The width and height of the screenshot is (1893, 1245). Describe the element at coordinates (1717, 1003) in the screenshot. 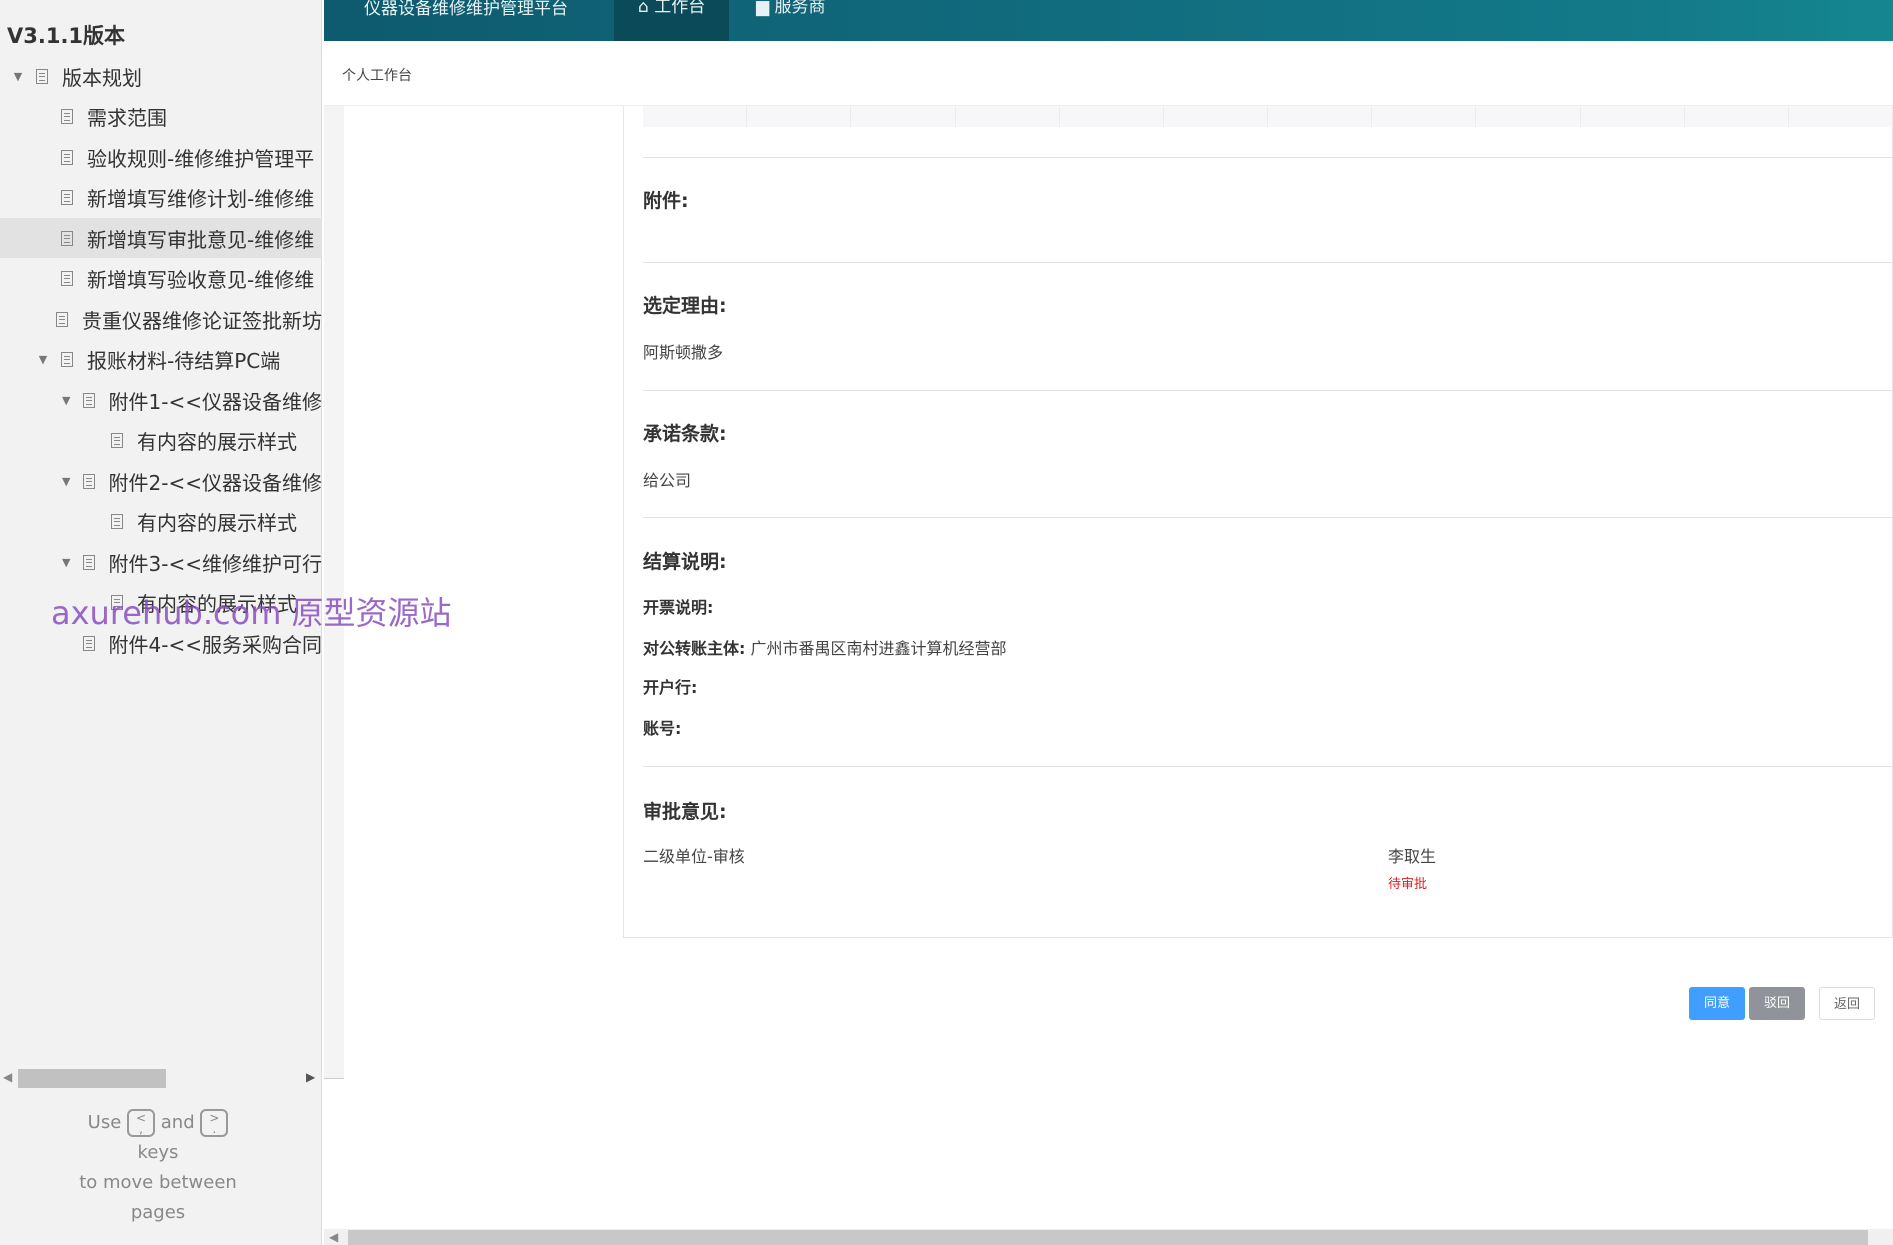

I see `agree-button: 同意` at that location.